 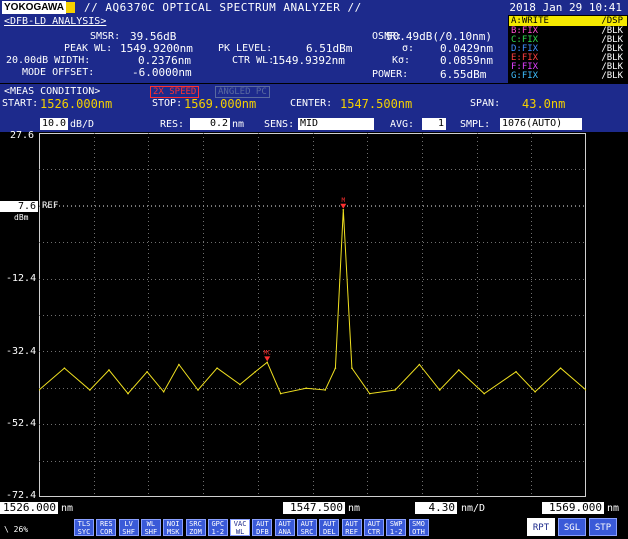 I want to click on softkey-label-bottom: MSK, so click(x=173, y=532).